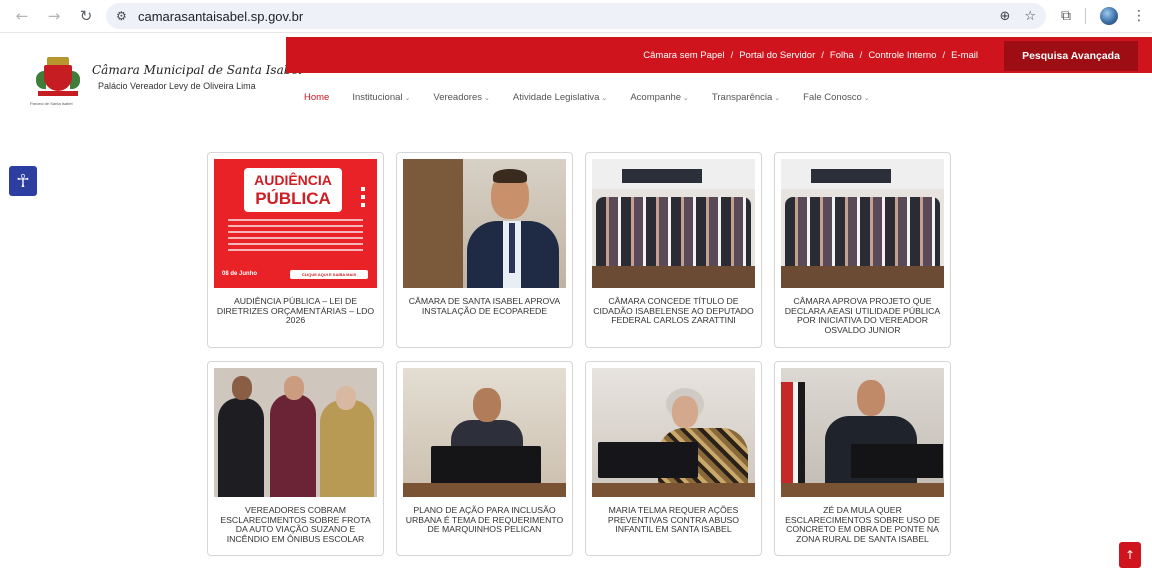 Image resolution: width=1152 pixels, height=572 pixels. Describe the element at coordinates (1030, 16) in the screenshot. I see `bookmark-star-icon: ☆` at that location.